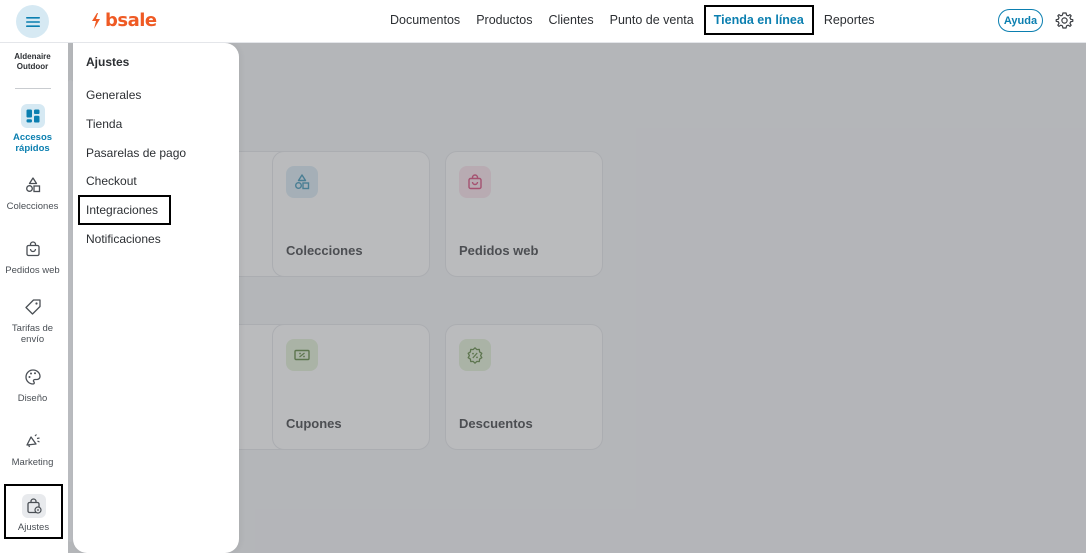 The height and width of the screenshot is (553, 1086). What do you see at coordinates (96, 20) in the screenshot?
I see `bsale-logo-mark-icon` at bounding box center [96, 20].